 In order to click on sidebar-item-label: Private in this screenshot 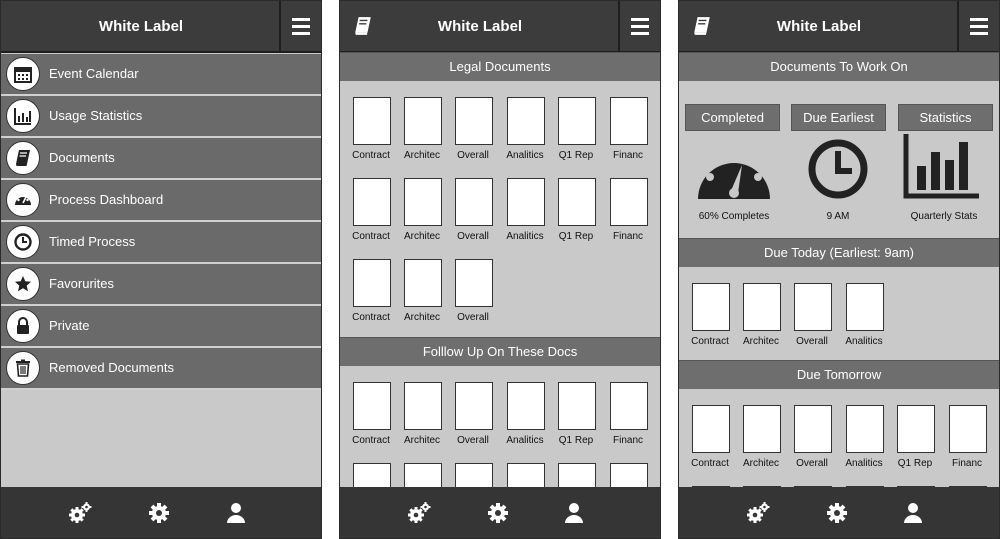, I will do `click(69, 325)`.